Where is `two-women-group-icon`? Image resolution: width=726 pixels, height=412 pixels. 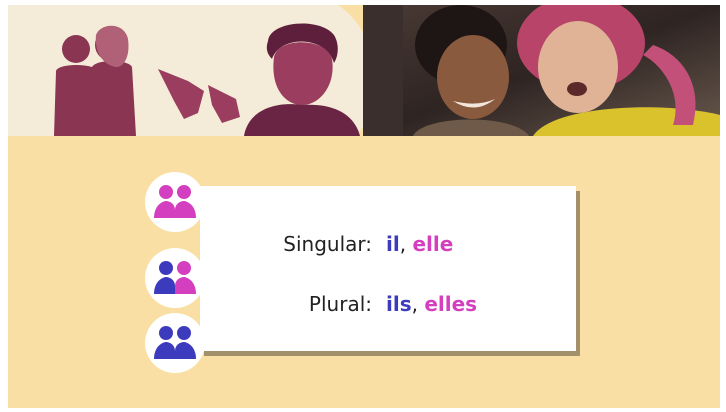 two-women-group-icon is located at coordinates (175, 202).